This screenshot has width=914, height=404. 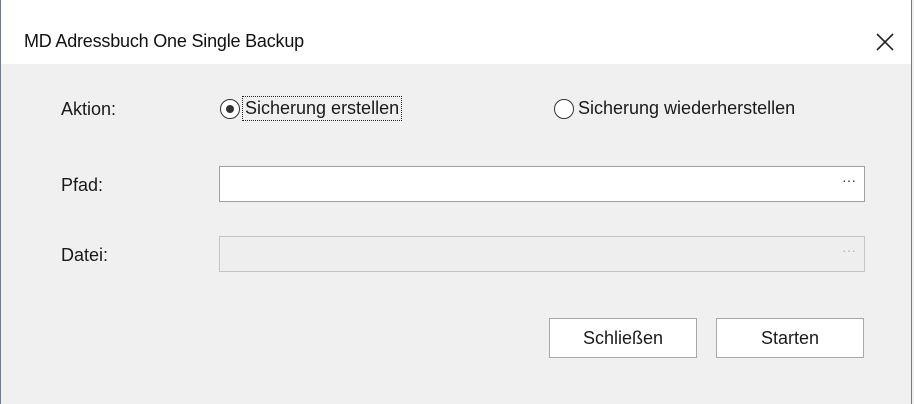 I want to click on radio-create-label: Sicherung erstellen, so click(x=322, y=108).